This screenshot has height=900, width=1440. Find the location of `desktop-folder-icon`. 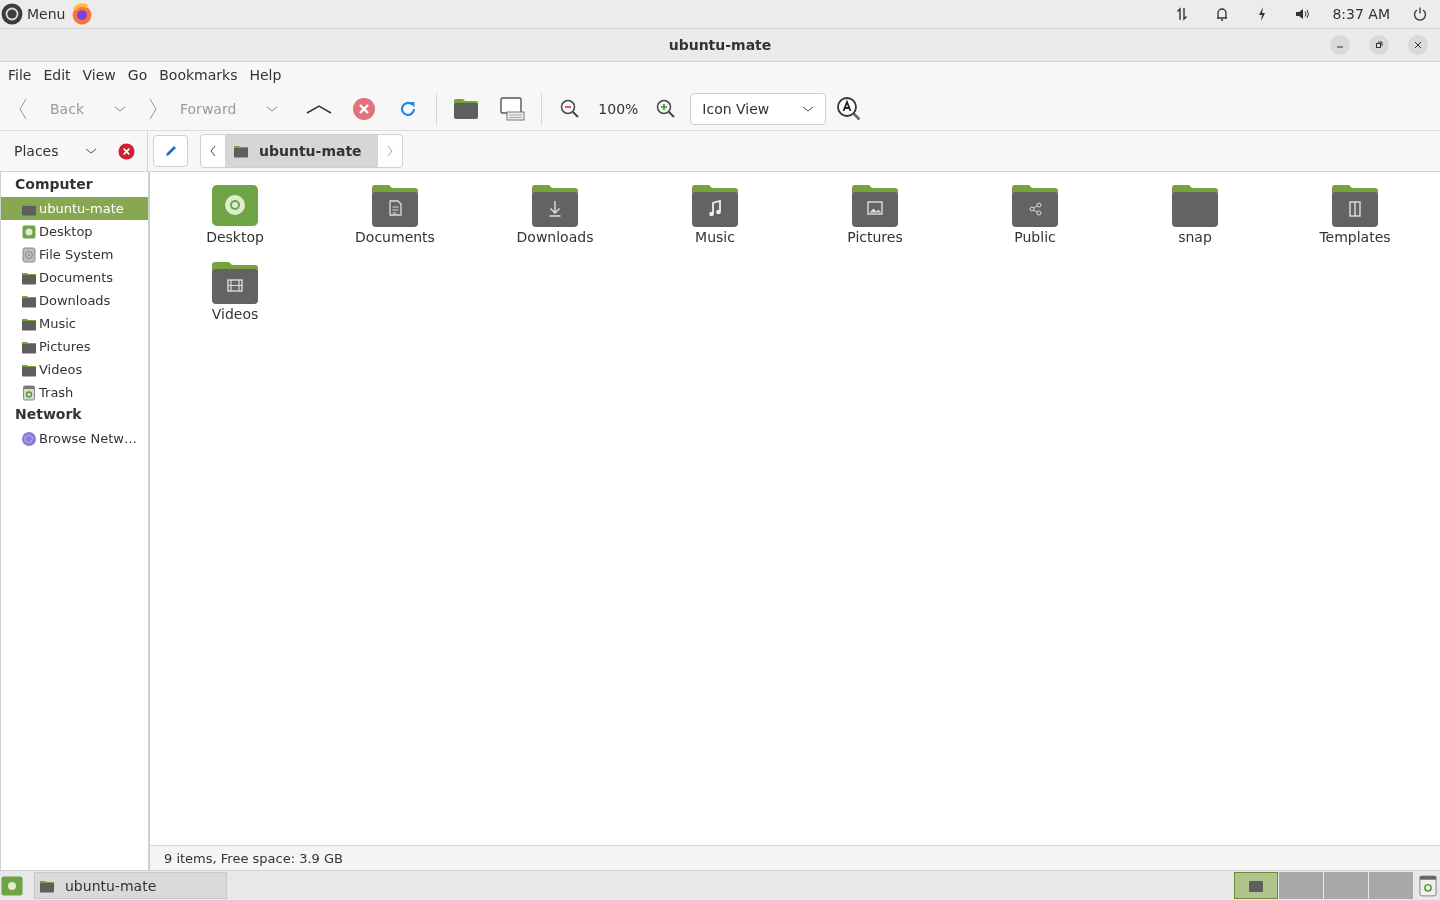

desktop-folder-icon is located at coordinates (235, 206).